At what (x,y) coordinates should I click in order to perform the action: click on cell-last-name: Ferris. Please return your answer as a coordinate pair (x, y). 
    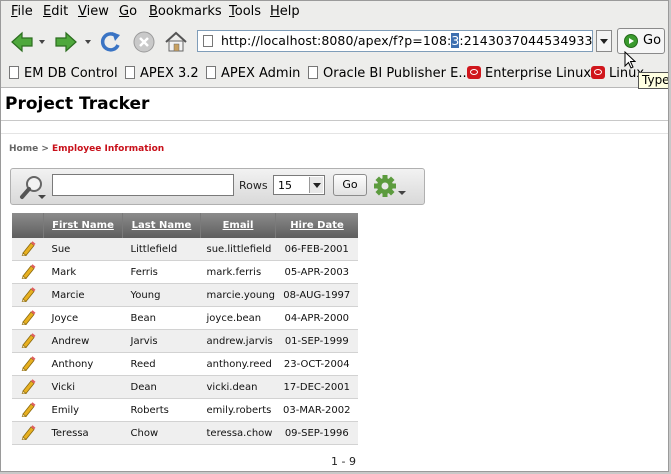
    Looking at the image, I should click on (161, 272).